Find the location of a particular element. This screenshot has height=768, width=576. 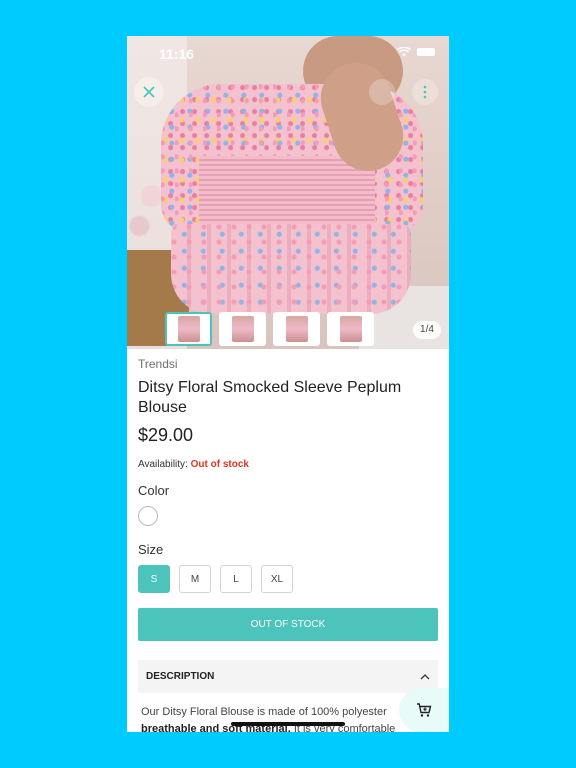

description-accordion: DESCRIPTION is located at coordinates (288, 676).